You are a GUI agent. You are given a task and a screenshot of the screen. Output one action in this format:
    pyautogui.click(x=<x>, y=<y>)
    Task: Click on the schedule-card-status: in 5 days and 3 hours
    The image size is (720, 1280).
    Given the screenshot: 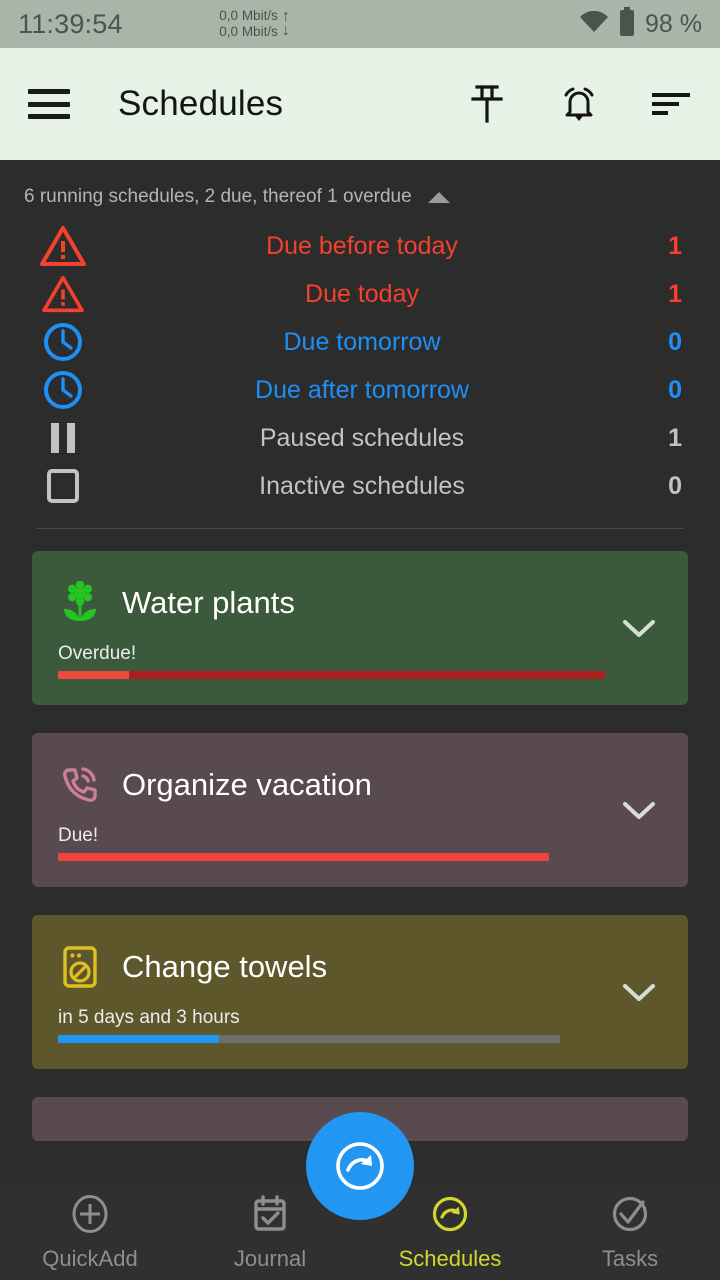 What is the action you would take?
    pyautogui.click(x=149, y=1017)
    